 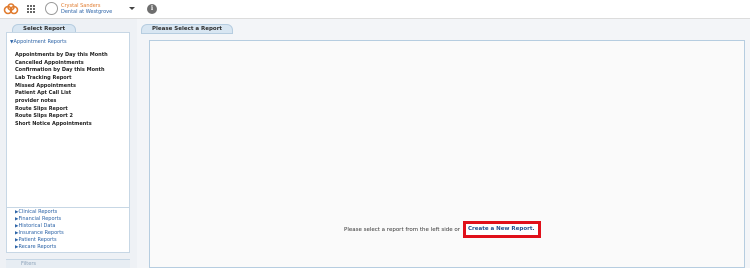 I want to click on practice-name: Dental at Westgrove, so click(x=86, y=12).